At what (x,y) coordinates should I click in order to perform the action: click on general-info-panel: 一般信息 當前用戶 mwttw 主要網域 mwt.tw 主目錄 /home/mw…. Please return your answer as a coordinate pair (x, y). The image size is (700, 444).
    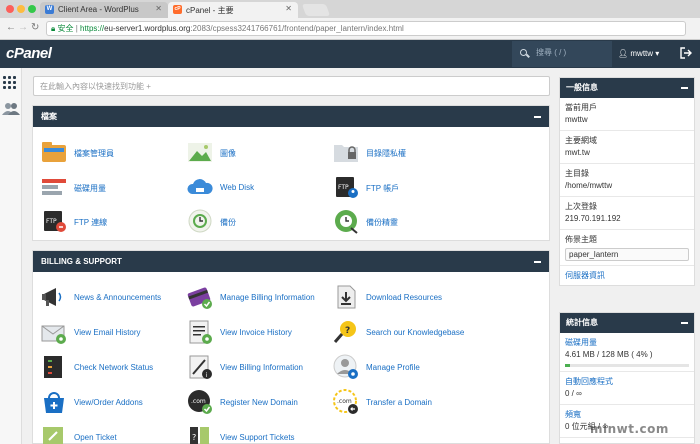
    Looking at the image, I should click on (627, 181).